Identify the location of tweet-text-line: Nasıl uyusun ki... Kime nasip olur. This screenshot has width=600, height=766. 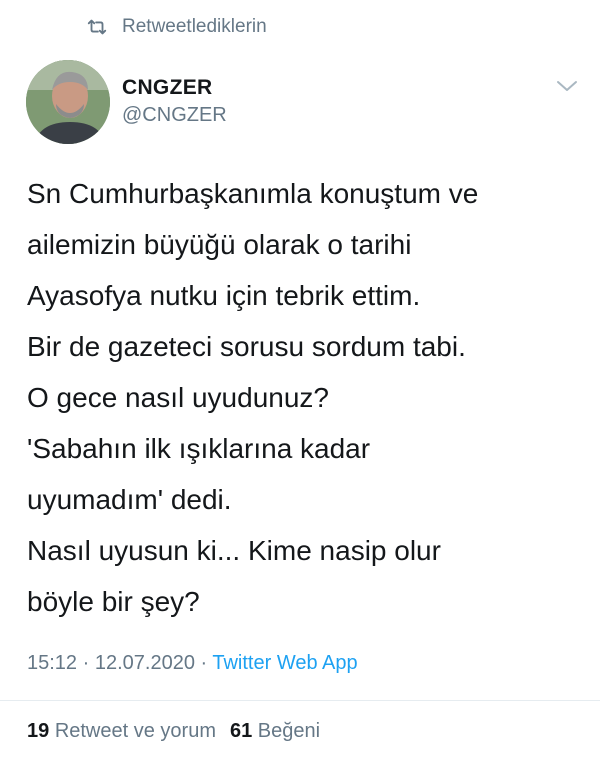
(234, 550).